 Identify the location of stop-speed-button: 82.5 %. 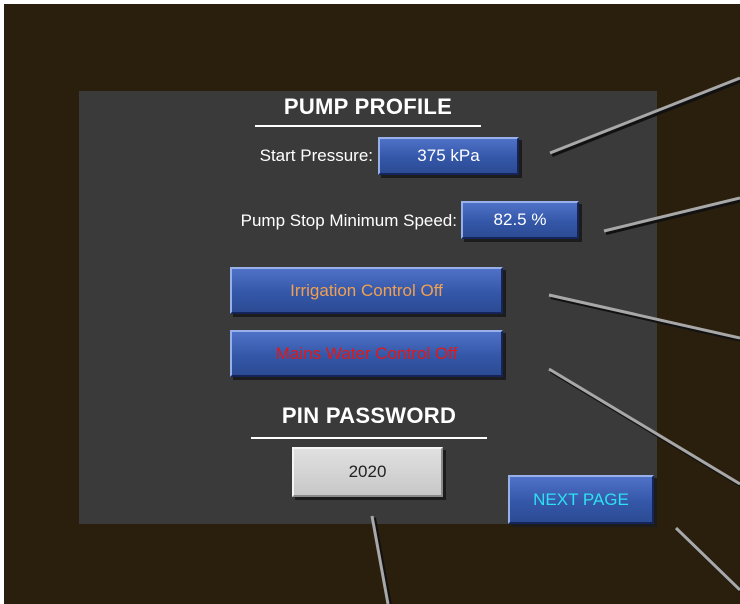
(520, 220).